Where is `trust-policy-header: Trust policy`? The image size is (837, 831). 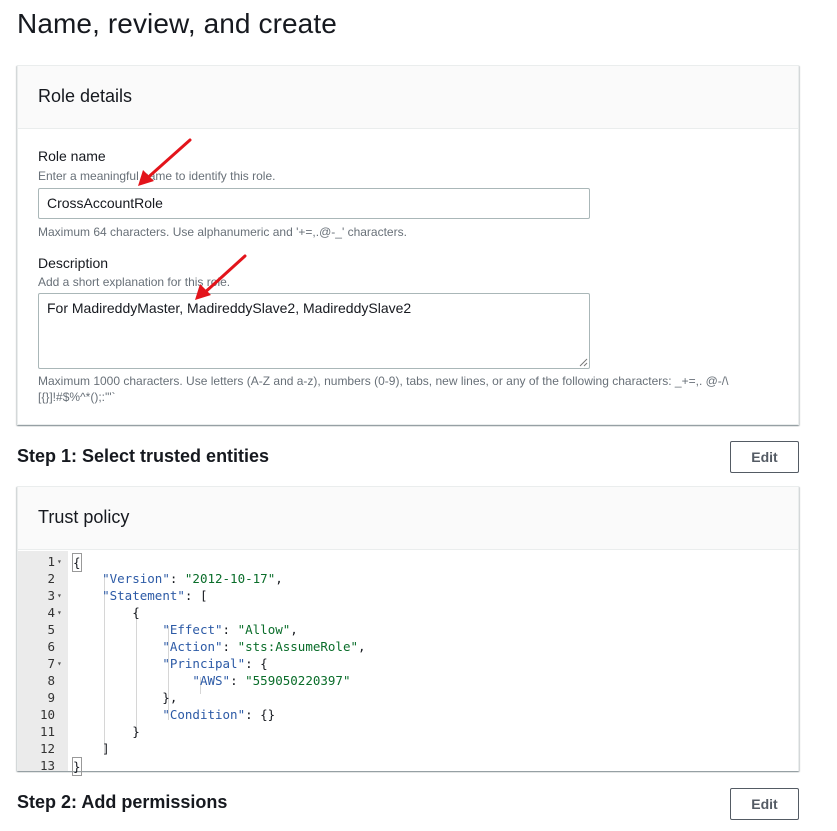 trust-policy-header: Trust policy is located at coordinates (408, 518).